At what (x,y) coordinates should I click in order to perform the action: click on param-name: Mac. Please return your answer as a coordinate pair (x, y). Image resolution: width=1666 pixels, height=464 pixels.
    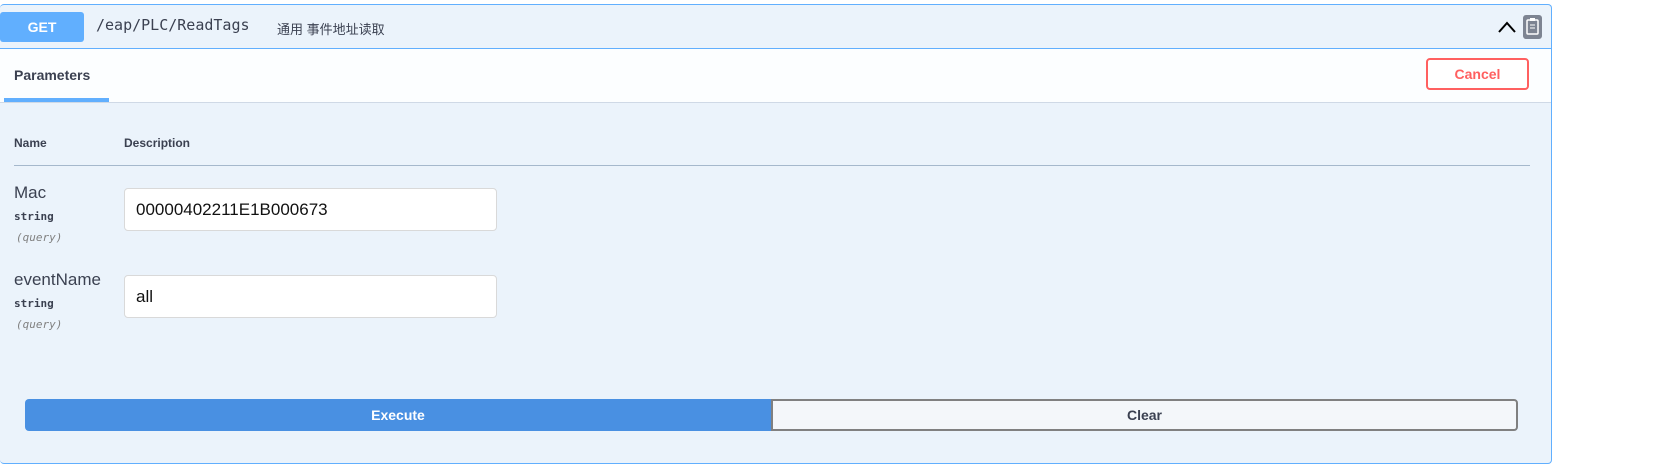
    Looking at the image, I should click on (30, 192).